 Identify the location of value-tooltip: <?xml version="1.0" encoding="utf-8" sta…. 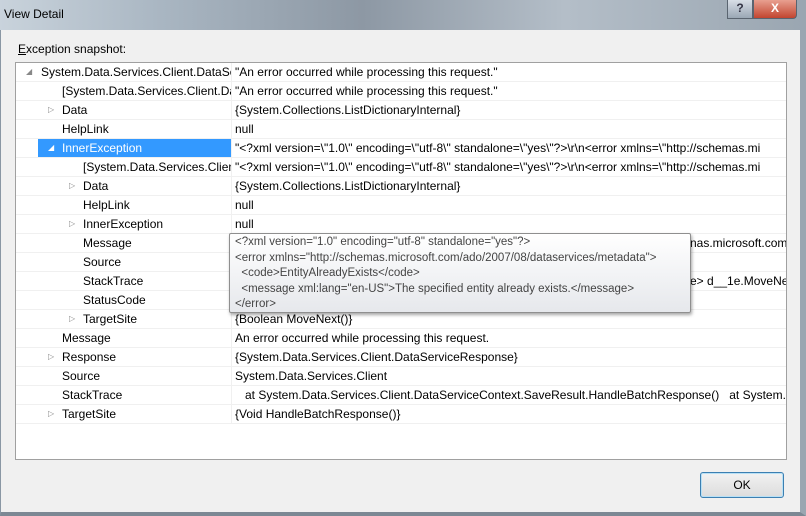
(460, 273).